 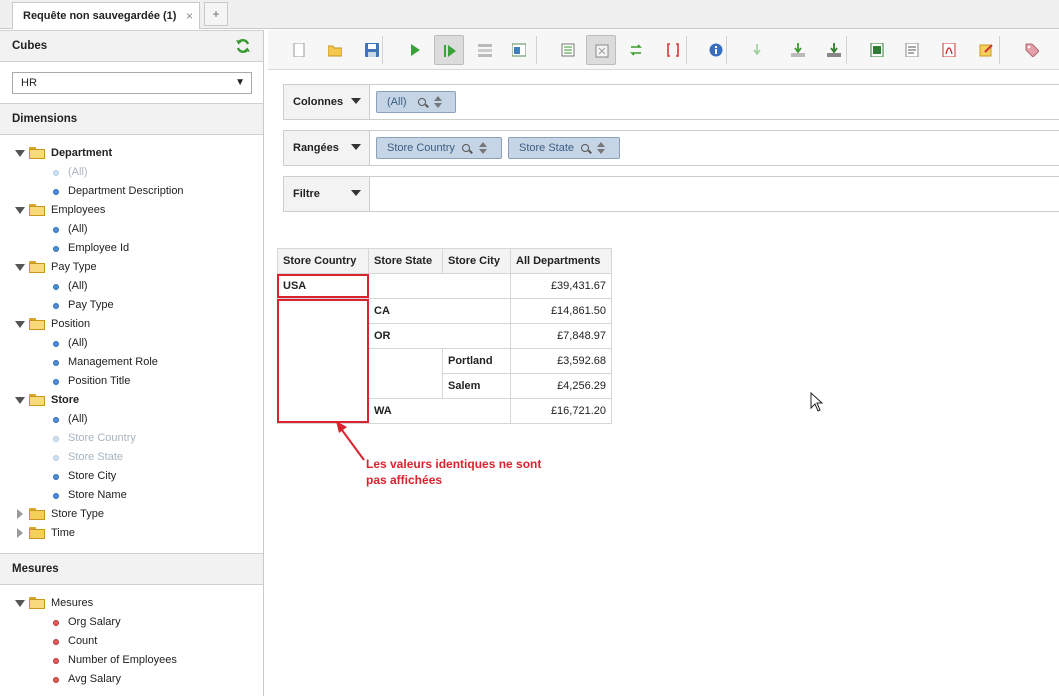 I want to click on filter-label: Filtre, so click(x=306, y=194).